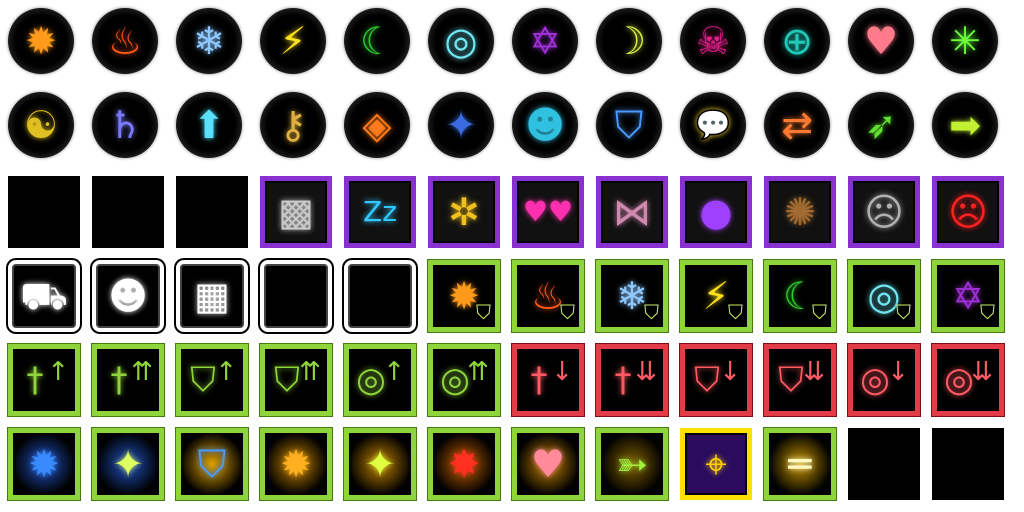 Image resolution: width=1024 pixels, height=512 pixels. I want to click on icon-tile-checker-wave-icon: ▩, so click(296, 212).